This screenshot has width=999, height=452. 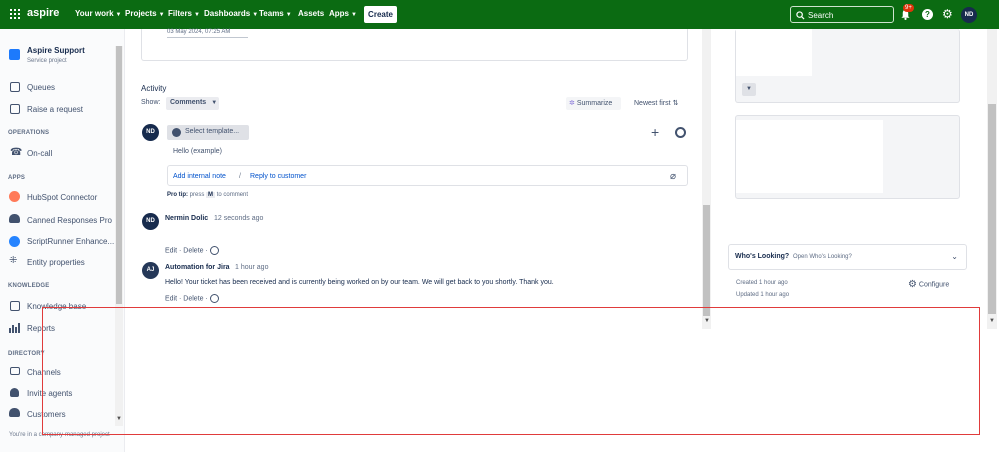 What do you see at coordinates (29, 286) in the screenshot?
I see `section-title-knowledge: KNOWLEDGE` at bounding box center [29, 286].